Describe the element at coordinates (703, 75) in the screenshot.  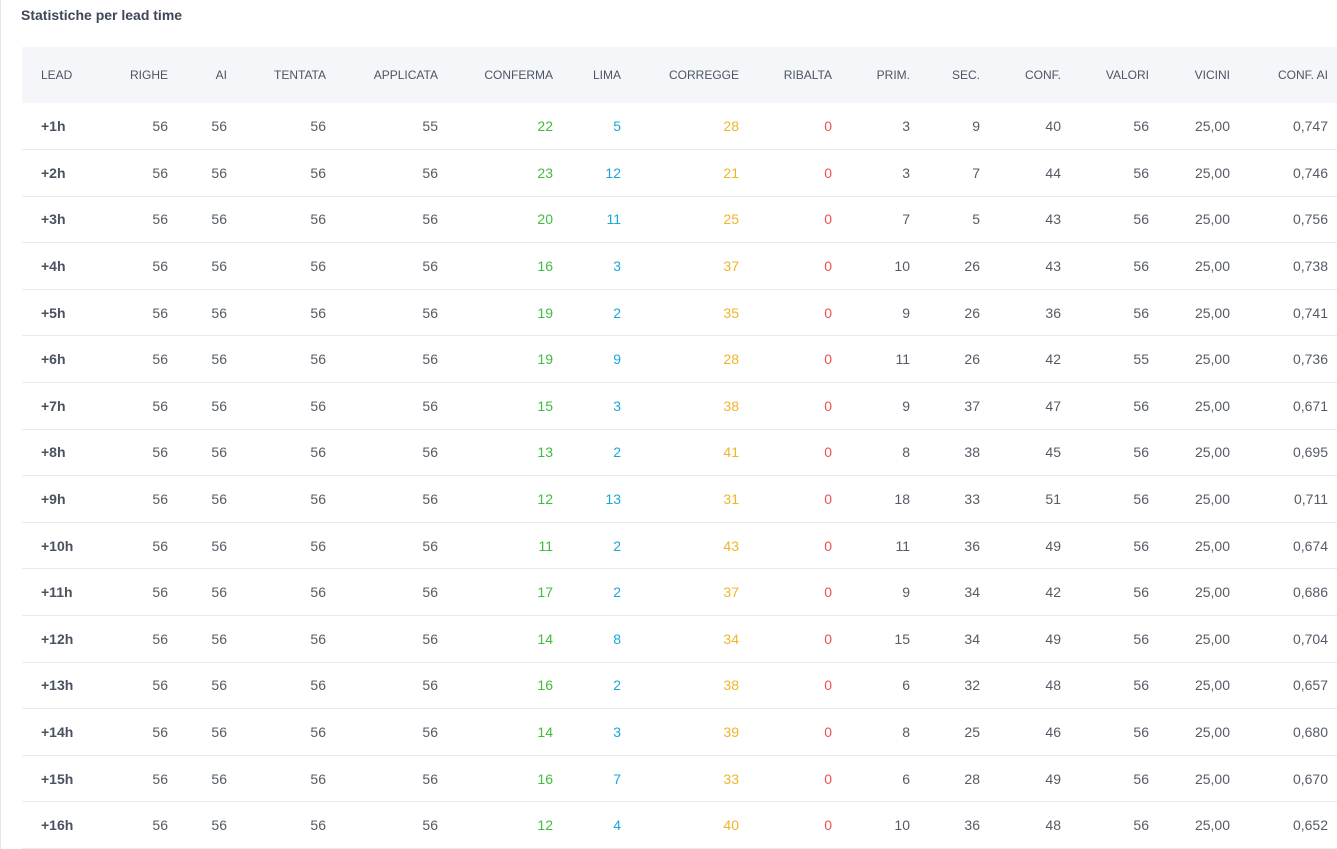
I see `column-header-corregge: CORREGGE` at that location.